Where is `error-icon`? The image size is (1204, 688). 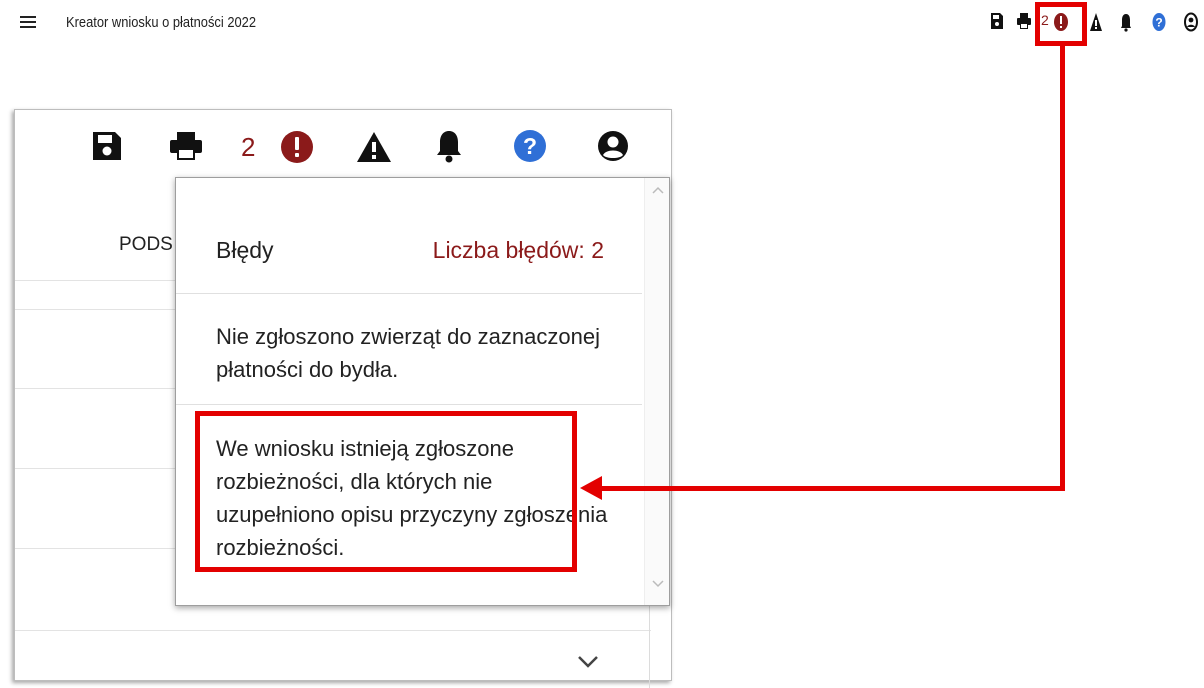
error-icon is located at coordinates (297, 147).